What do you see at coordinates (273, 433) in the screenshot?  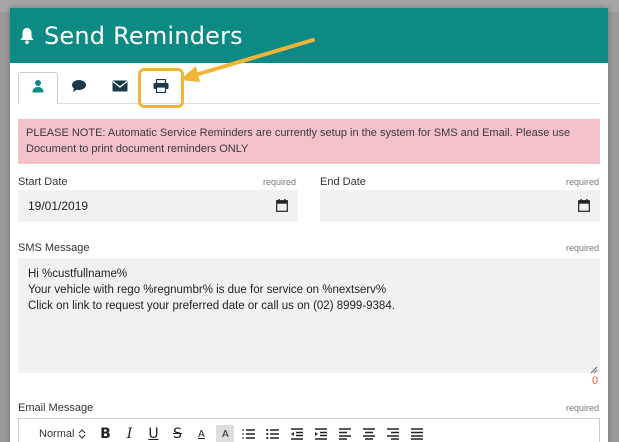 I see `bullet-list-icon` at bounding box center [273, 433].